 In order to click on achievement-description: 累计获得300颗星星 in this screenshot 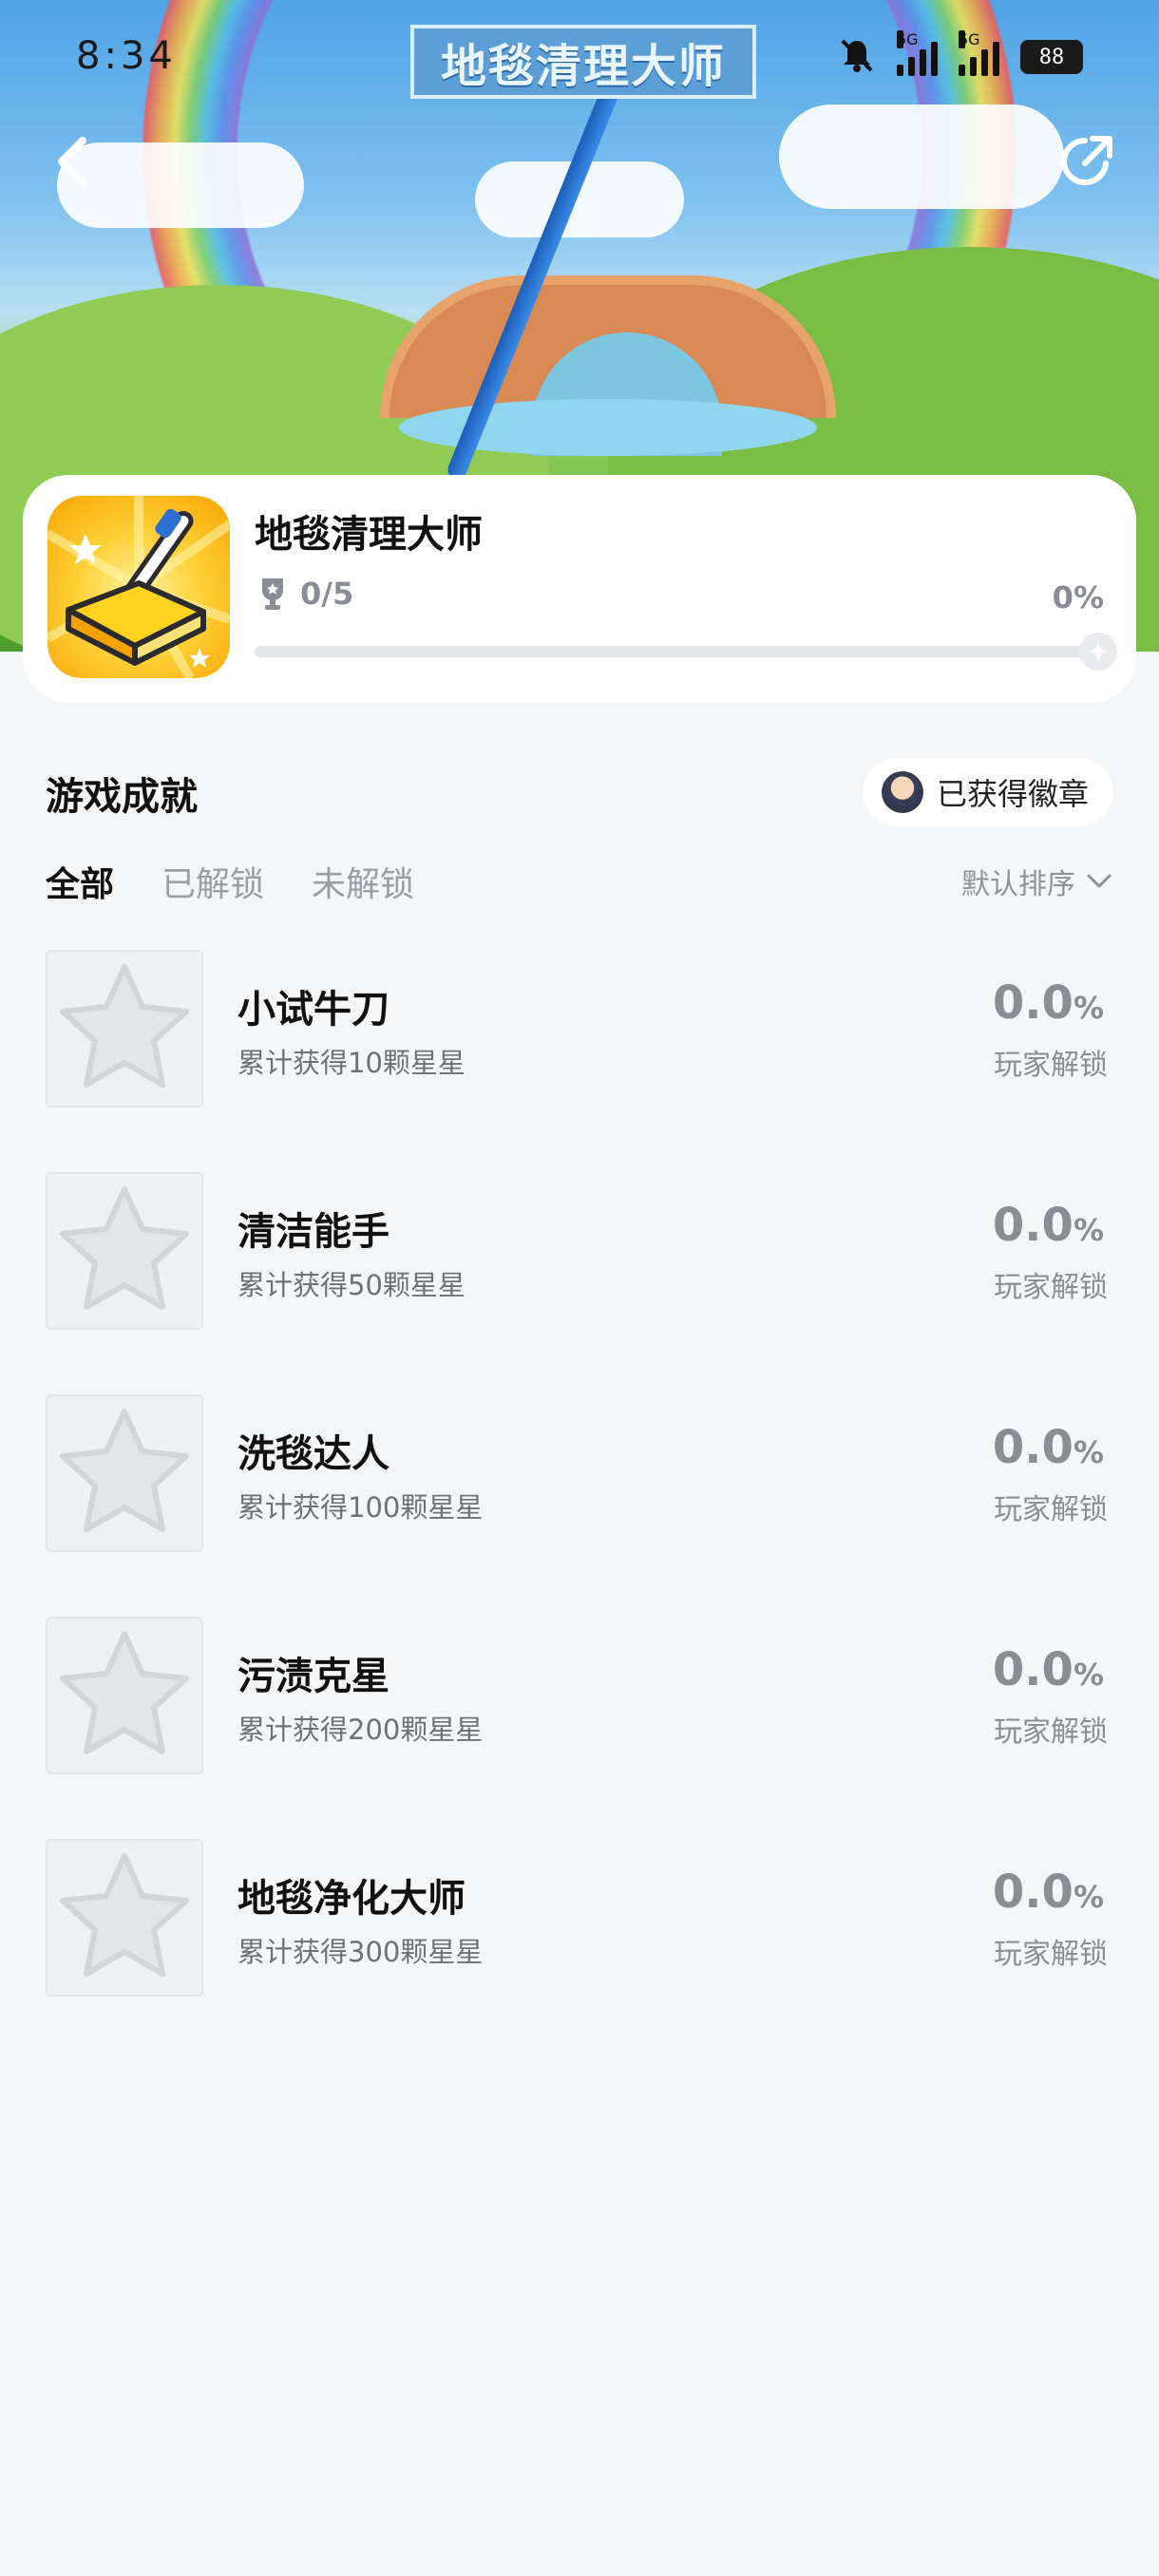, I will do `click(361, 1952)`.